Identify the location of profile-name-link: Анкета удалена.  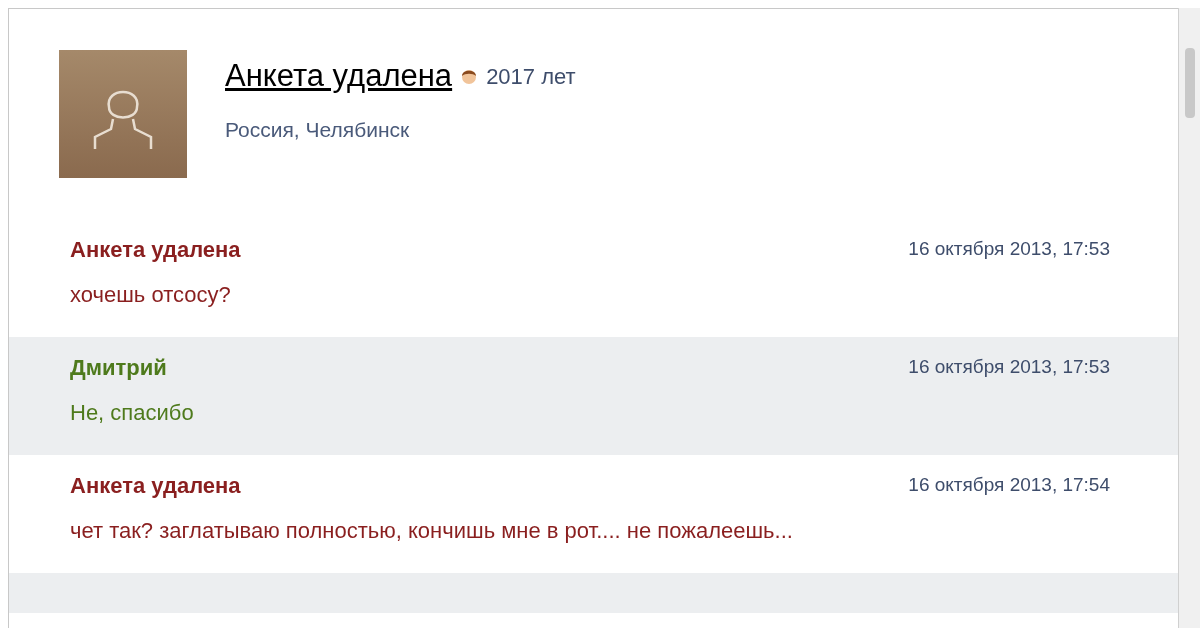
(339, 76).